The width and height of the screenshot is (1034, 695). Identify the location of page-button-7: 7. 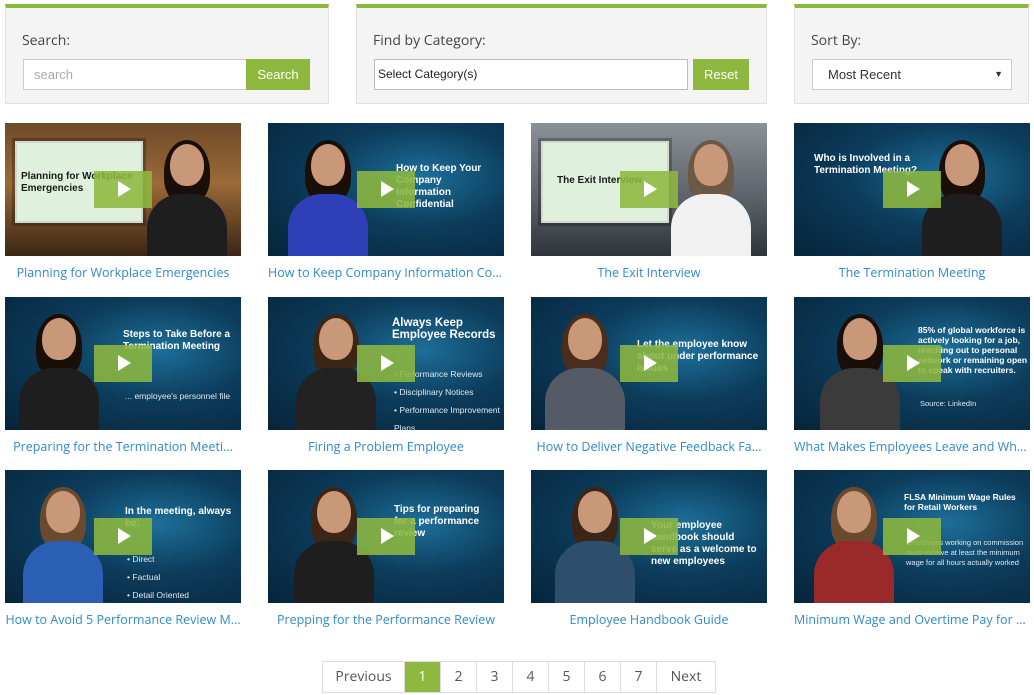
(639, 677).